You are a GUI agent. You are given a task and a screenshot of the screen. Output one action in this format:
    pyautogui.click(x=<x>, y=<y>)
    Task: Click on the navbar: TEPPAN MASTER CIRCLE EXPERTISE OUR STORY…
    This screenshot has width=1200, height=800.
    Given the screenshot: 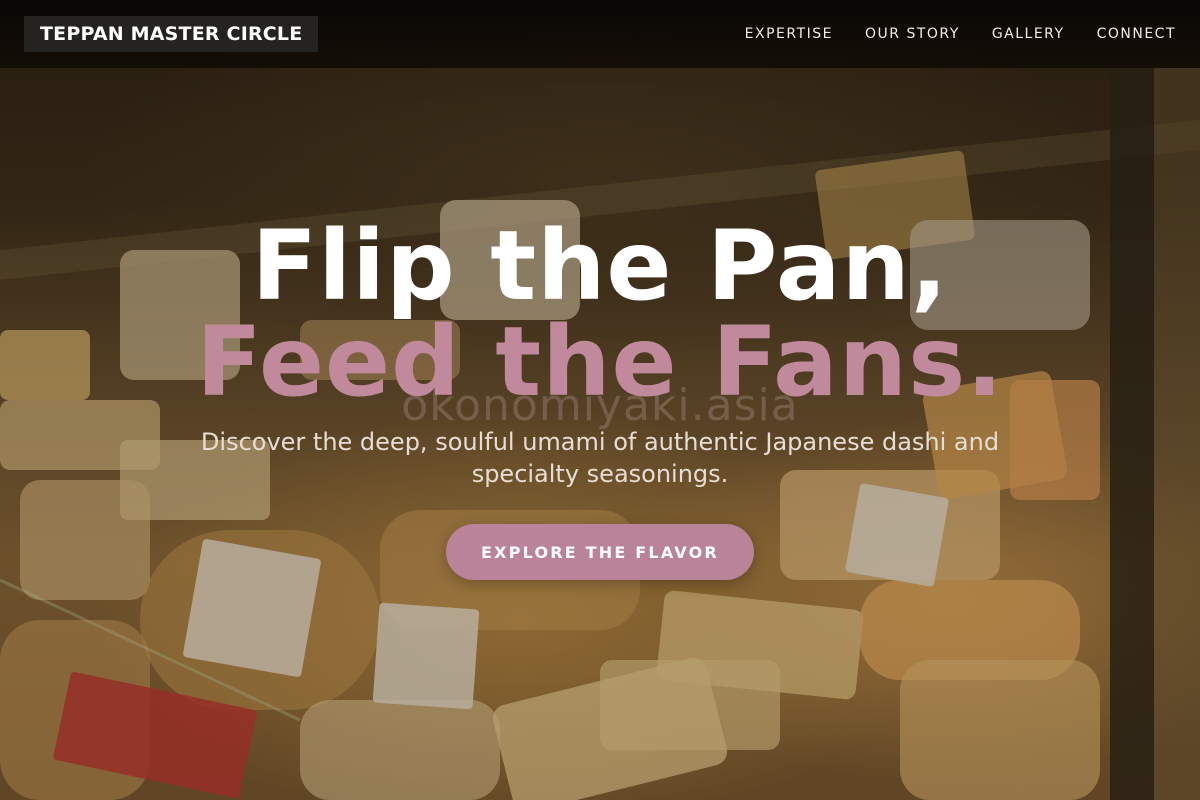 What is the action you would take?
    pyautogui.click(x=600, y=34)
    